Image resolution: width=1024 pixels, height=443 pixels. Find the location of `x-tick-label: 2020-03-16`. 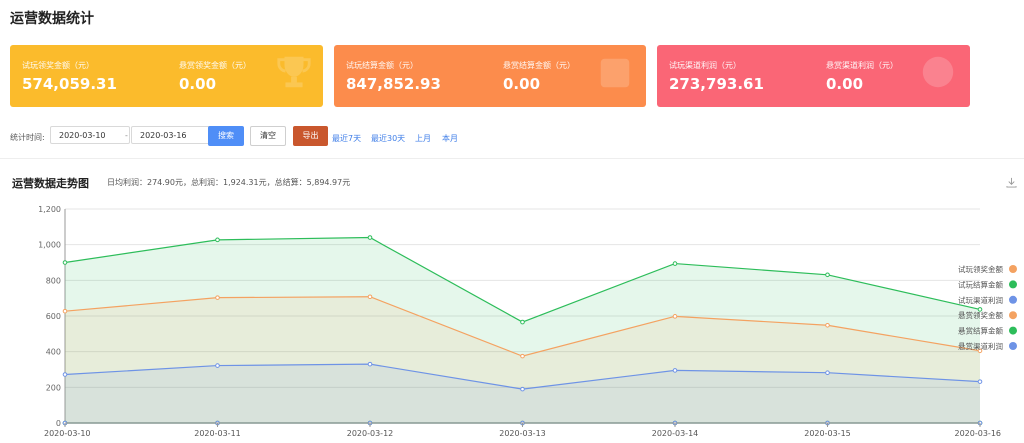

x-tick-label: 2020-03-16 is located at coordinates (978, 433).